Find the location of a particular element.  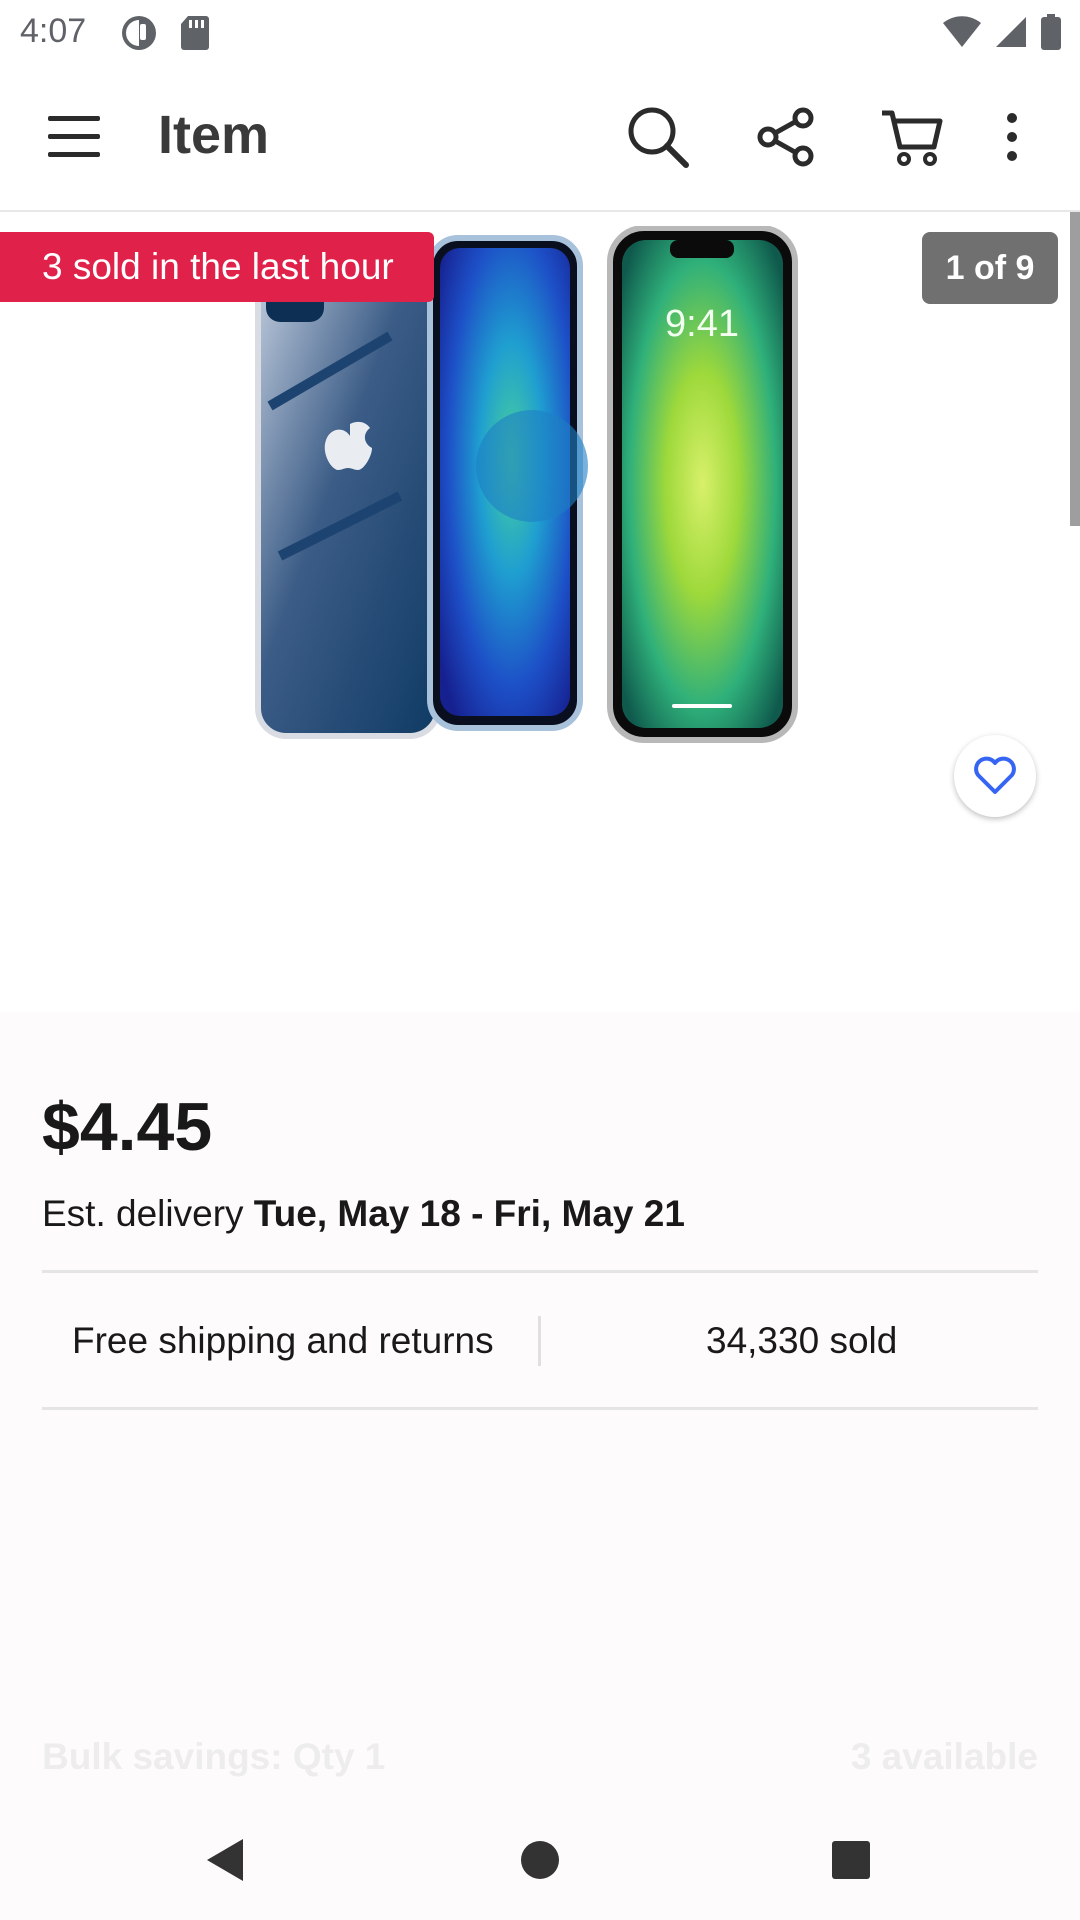

sold-recently-badge: 3 sold in the last hour is located at coordinates (217, 267).